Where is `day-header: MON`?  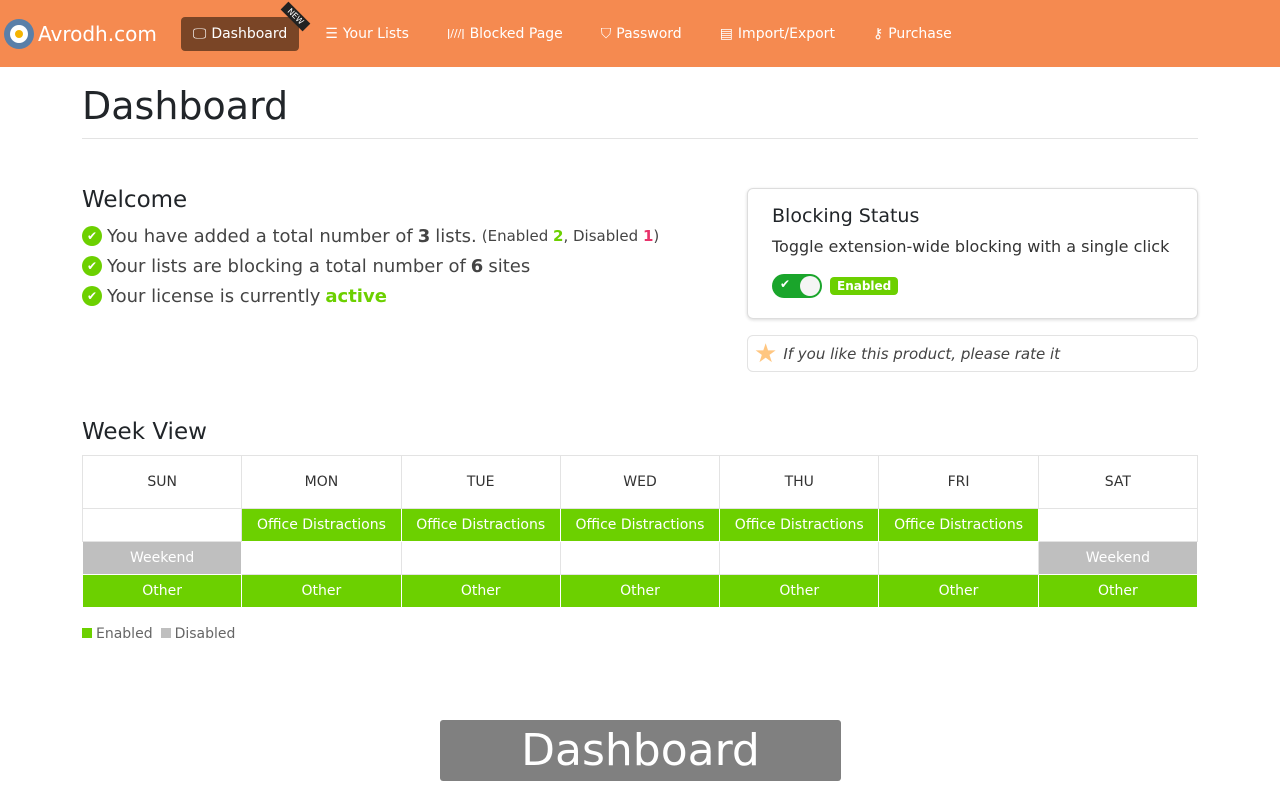
day-header: MON is located at coordinates (321, 482).